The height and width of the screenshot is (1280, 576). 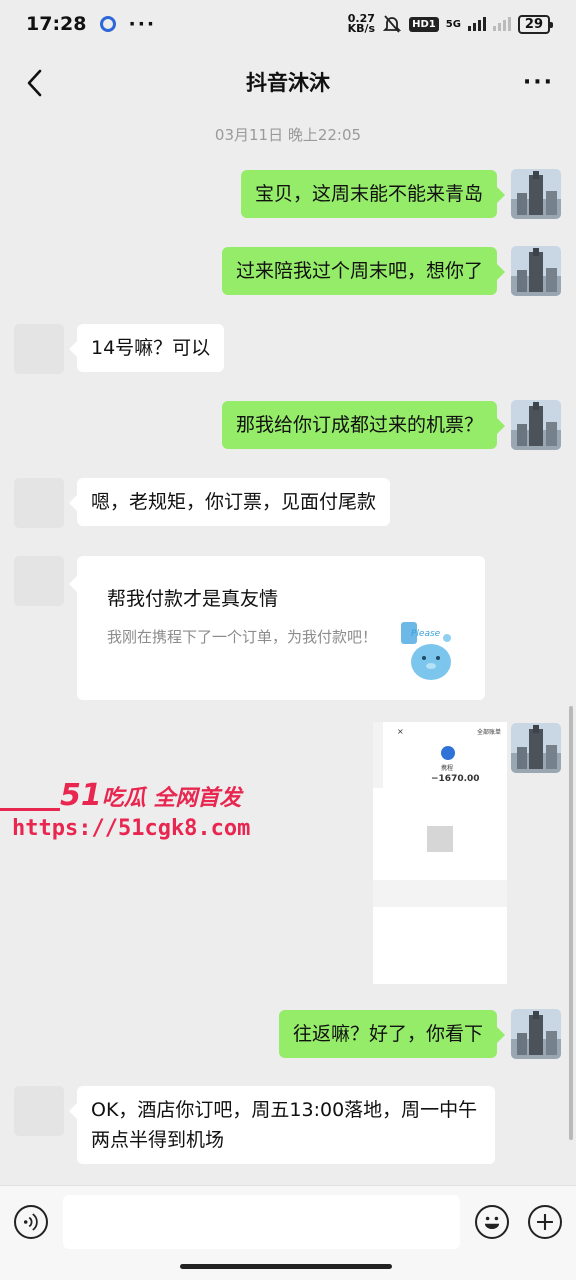 I want to click on message-bubble-me: 过来陪我过个周末吧，想你了, so click(x=363, y=271).